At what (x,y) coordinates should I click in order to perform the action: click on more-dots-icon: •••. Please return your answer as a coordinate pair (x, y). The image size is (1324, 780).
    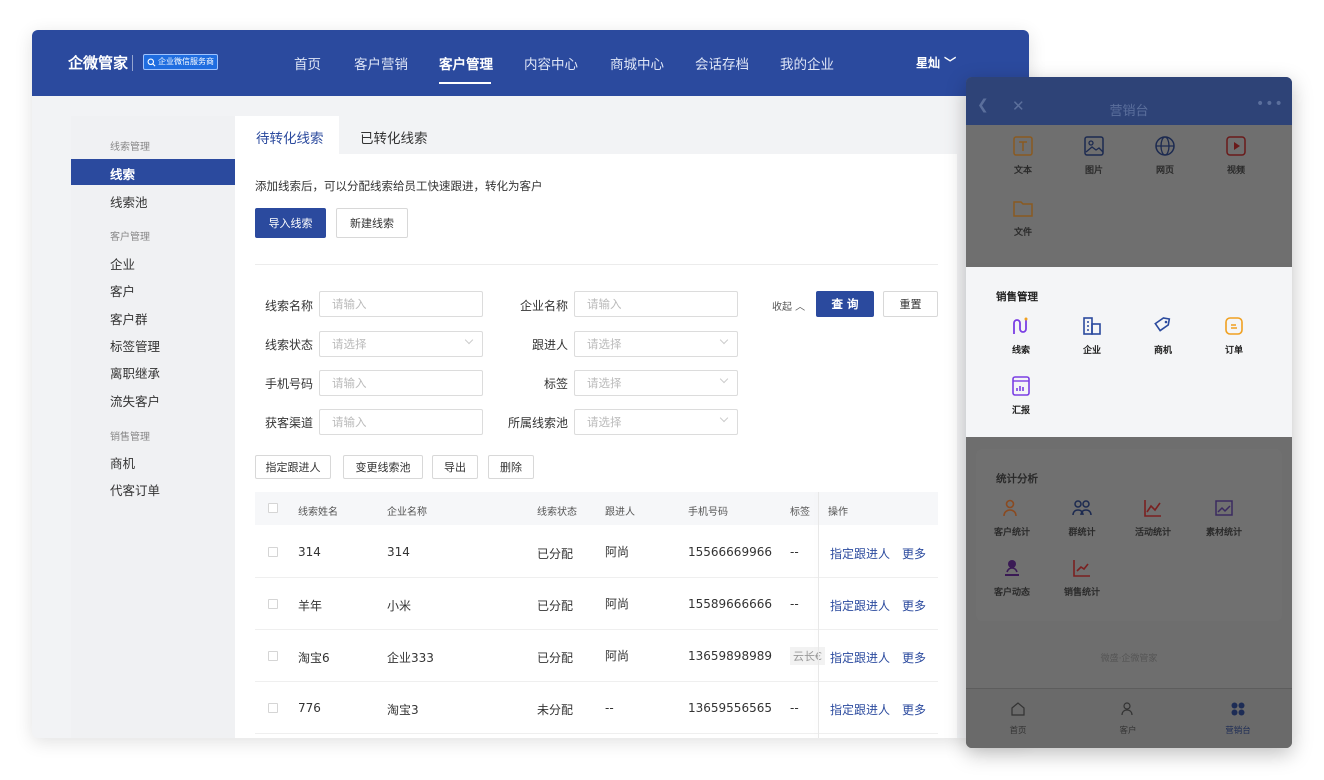
    Looking at the image, I should click on (1270, 104).